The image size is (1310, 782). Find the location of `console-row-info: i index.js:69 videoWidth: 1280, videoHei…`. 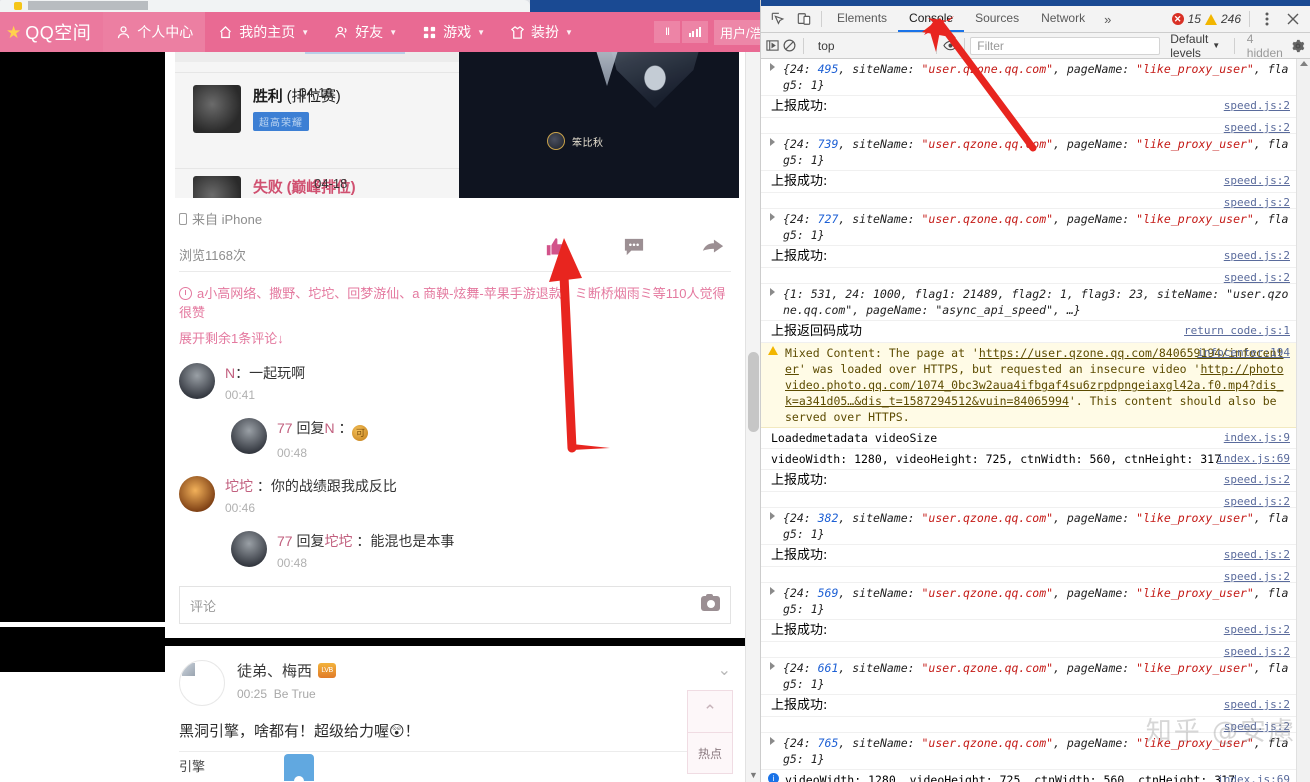

console-row-info: i index.js:69 videoWidth: 1280, videoHei… is located at coordinates (1028, 776).